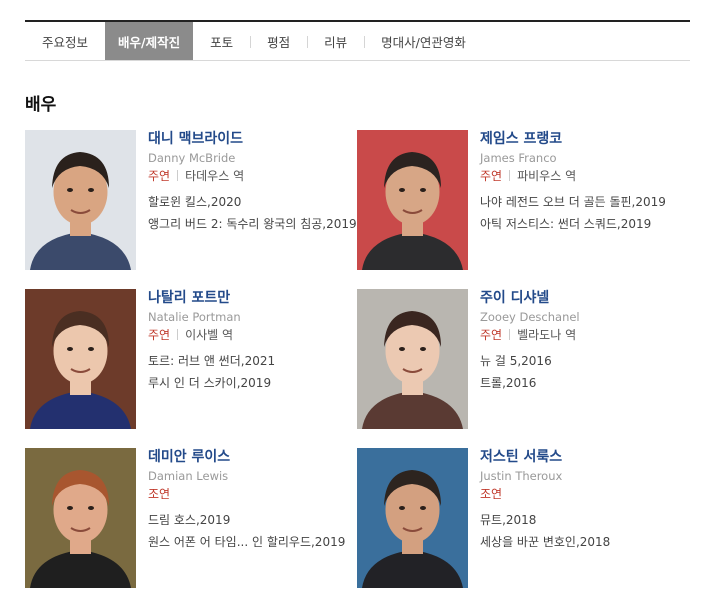 The image size is (716, 598). I want to click on actor-name-en: Danny McBride, so click(192, 158).